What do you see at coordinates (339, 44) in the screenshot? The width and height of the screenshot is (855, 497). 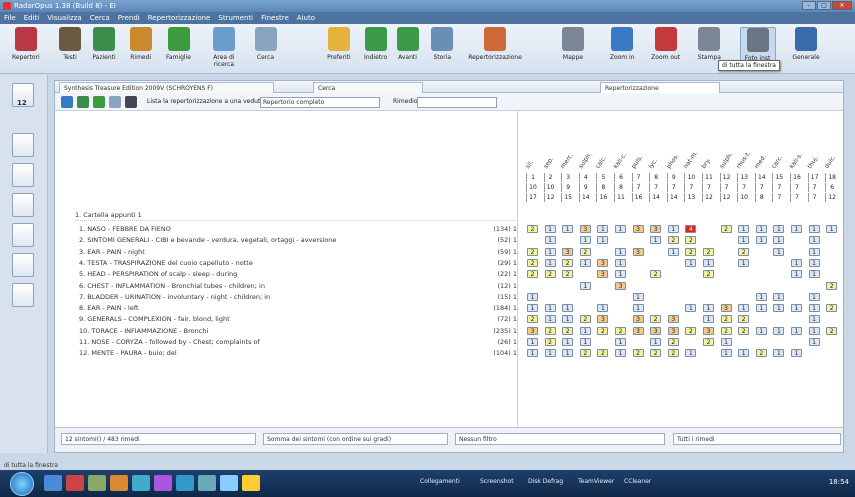 I see `toolbar-button-7: Preferiti` at bounding box center [339, 44].